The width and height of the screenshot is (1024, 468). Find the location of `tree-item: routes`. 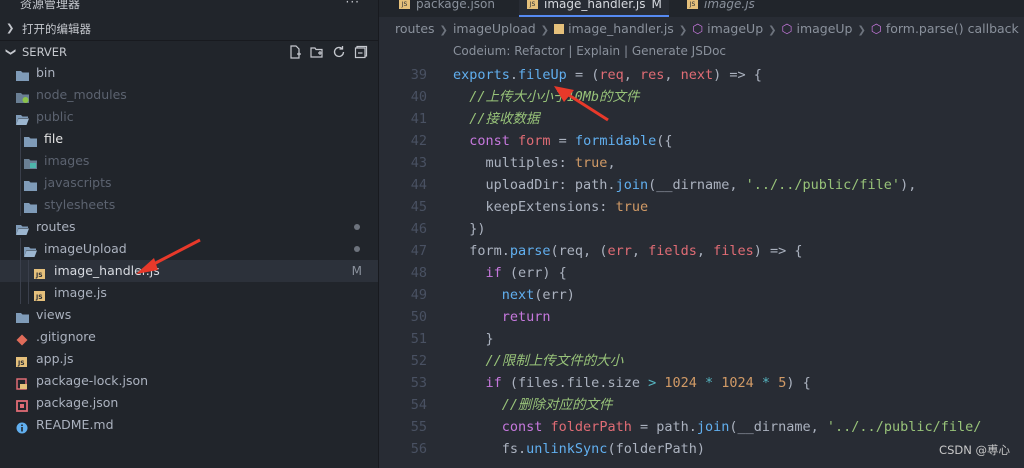

tree-item: routes is located at coordinates (189, 227).